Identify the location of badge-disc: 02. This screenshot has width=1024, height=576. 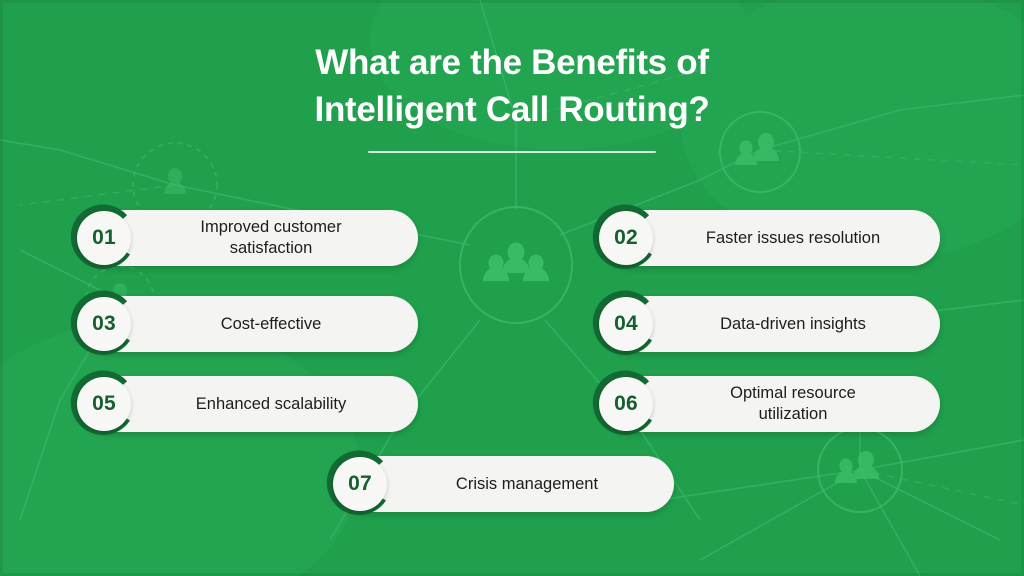
(626, 238).